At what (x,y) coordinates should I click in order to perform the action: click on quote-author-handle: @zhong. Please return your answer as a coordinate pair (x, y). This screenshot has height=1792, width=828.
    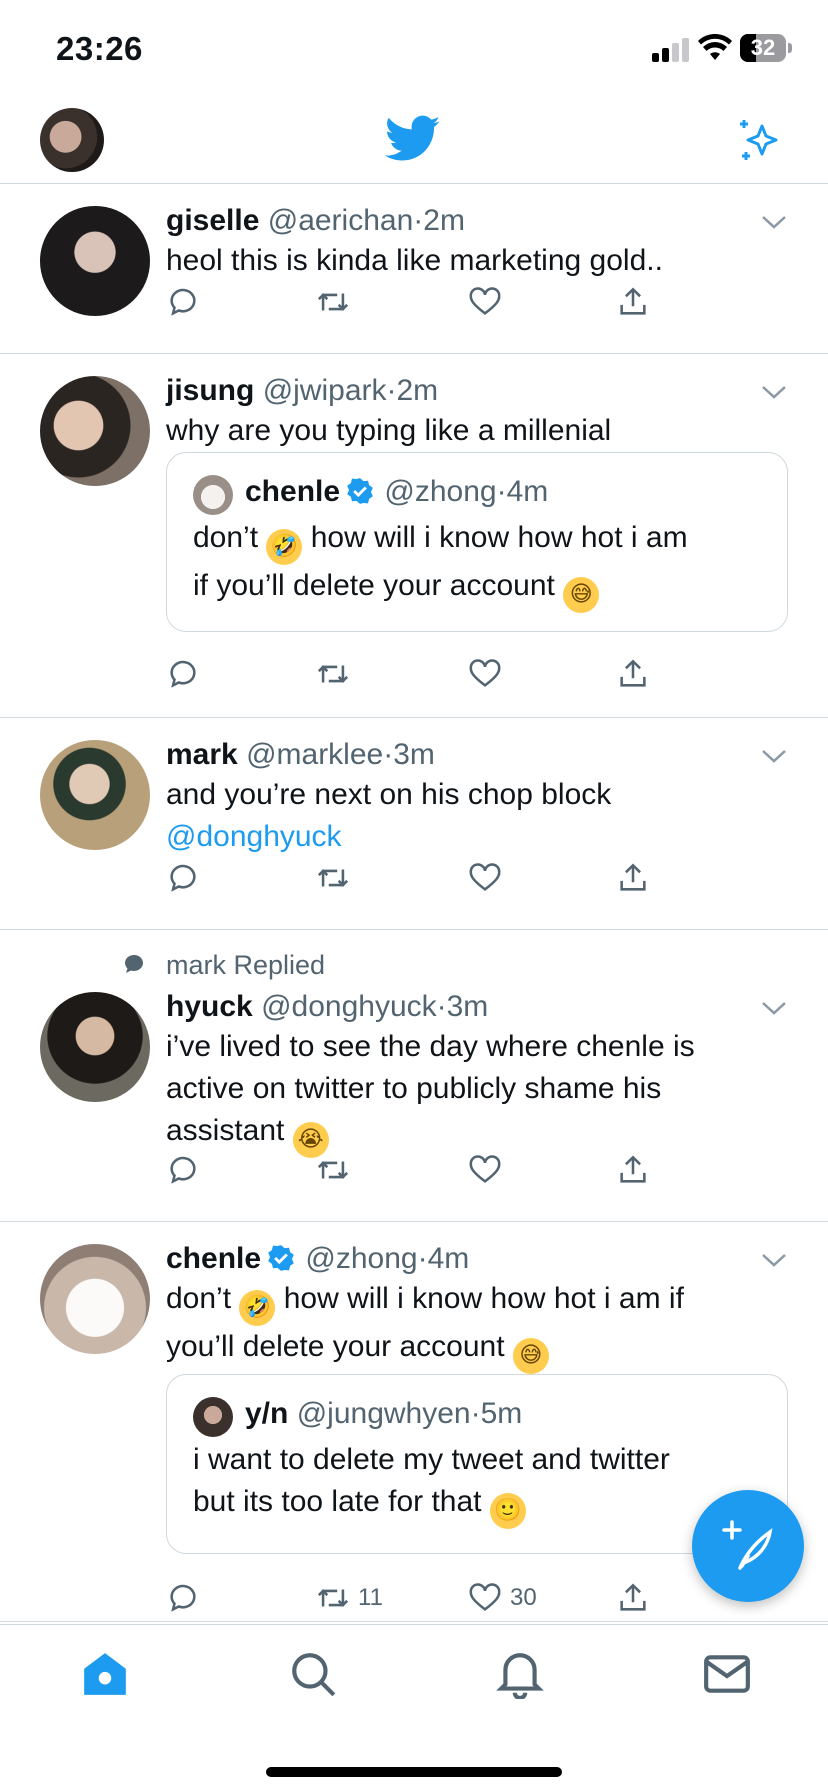
    Looking at the image, I should click on (440, 491).